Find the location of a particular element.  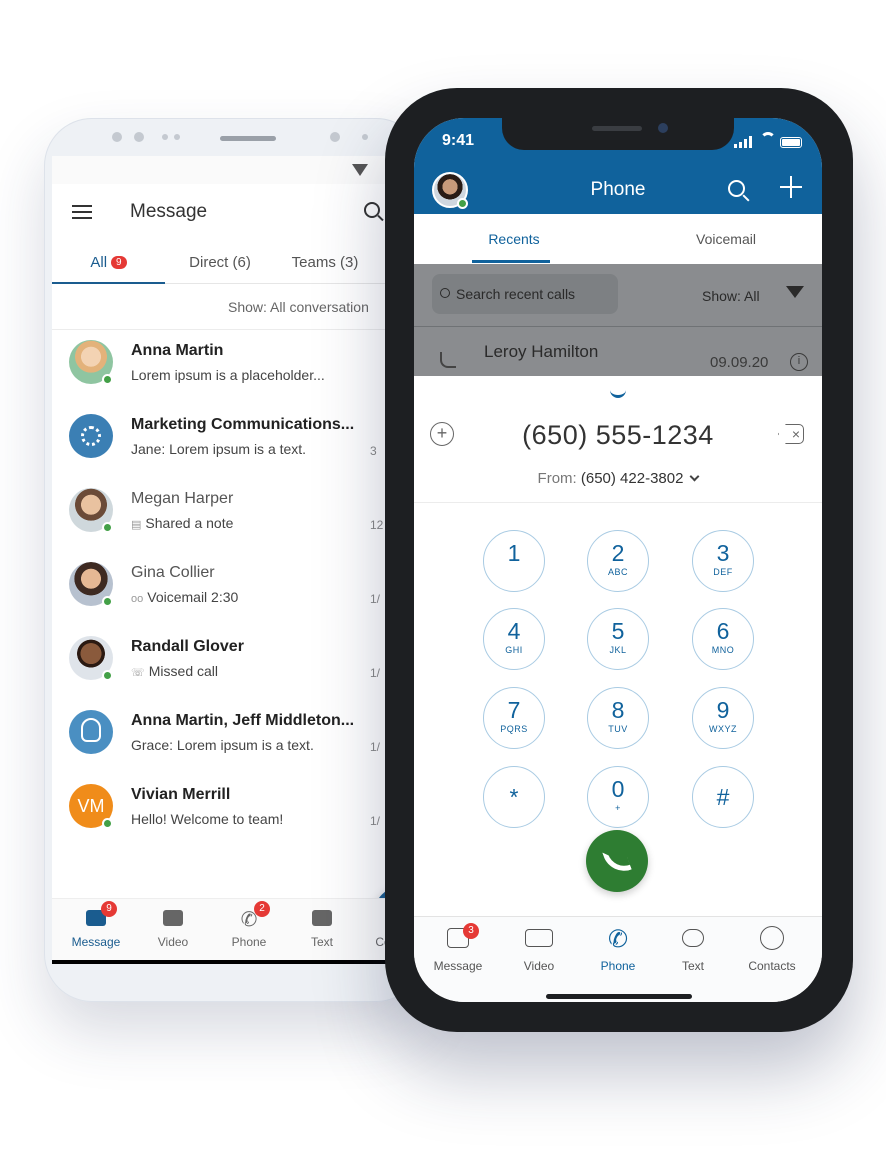

from-number: (650) 422-3802 is located at coordinates (632, 478).